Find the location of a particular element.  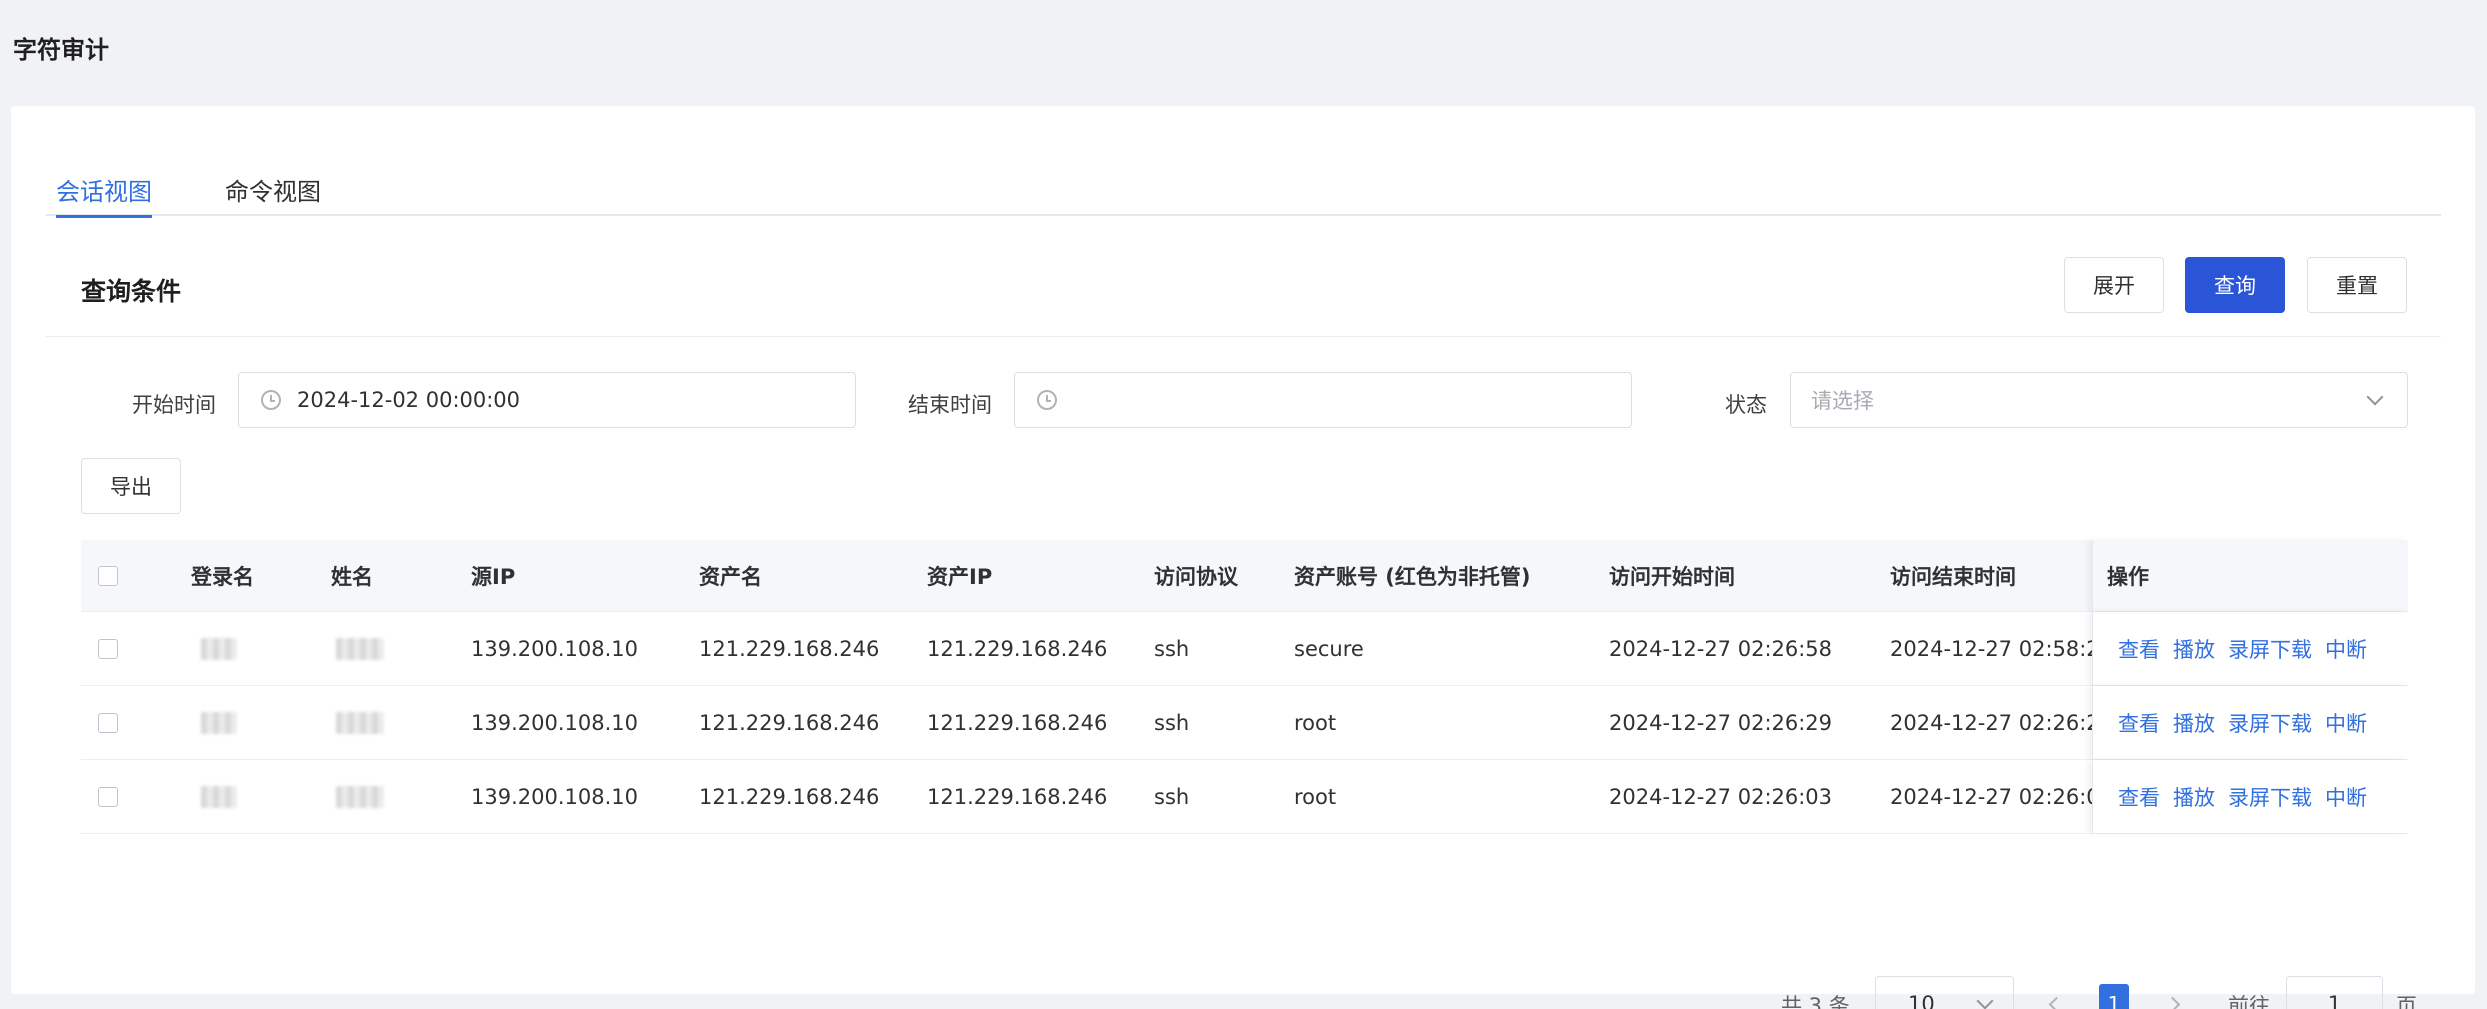

export-button: 导出 is located at coordinates (131, 486).